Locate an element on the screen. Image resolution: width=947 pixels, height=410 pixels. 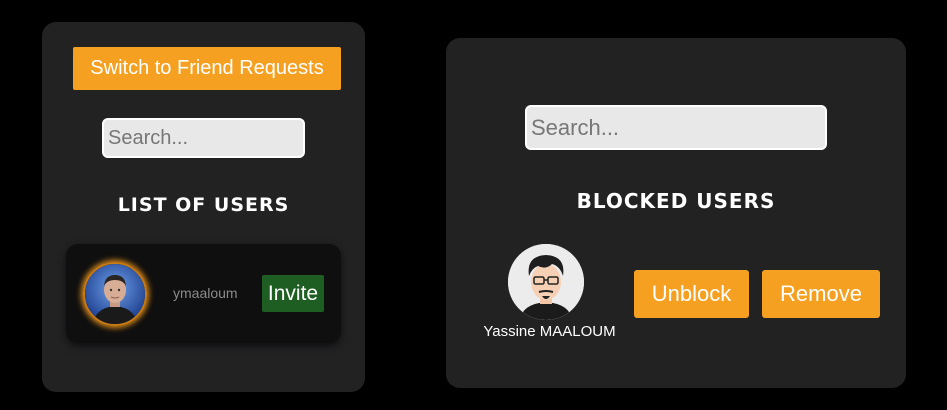
switch-to-friend-requests-button: Switch to Friend Requests is located at coordinates (207, 68).